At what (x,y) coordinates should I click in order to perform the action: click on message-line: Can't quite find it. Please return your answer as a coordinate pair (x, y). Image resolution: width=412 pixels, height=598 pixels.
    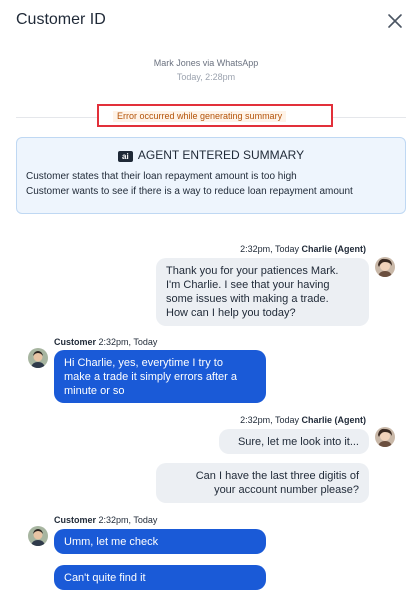
    Looking at the image, I should click on (105, 578).